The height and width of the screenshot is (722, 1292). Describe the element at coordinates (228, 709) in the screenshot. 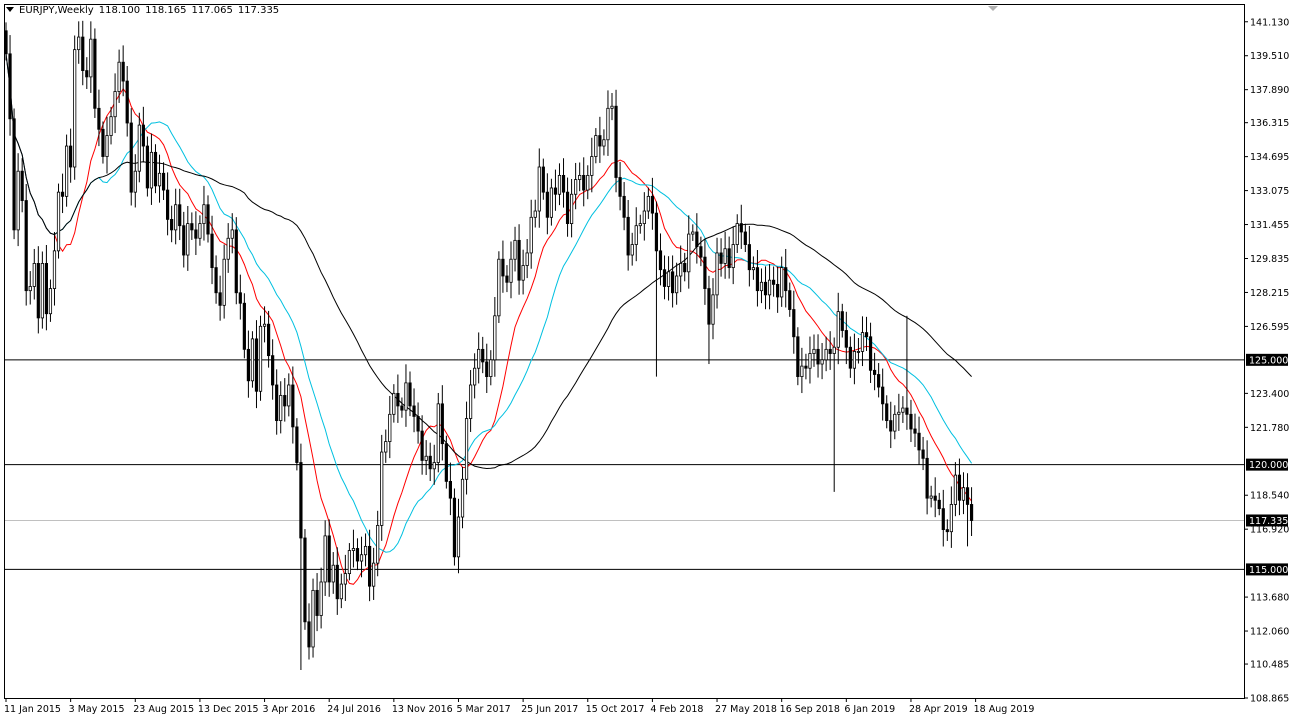

I see `x-tick-label: 13 Dec 2015` at that location.